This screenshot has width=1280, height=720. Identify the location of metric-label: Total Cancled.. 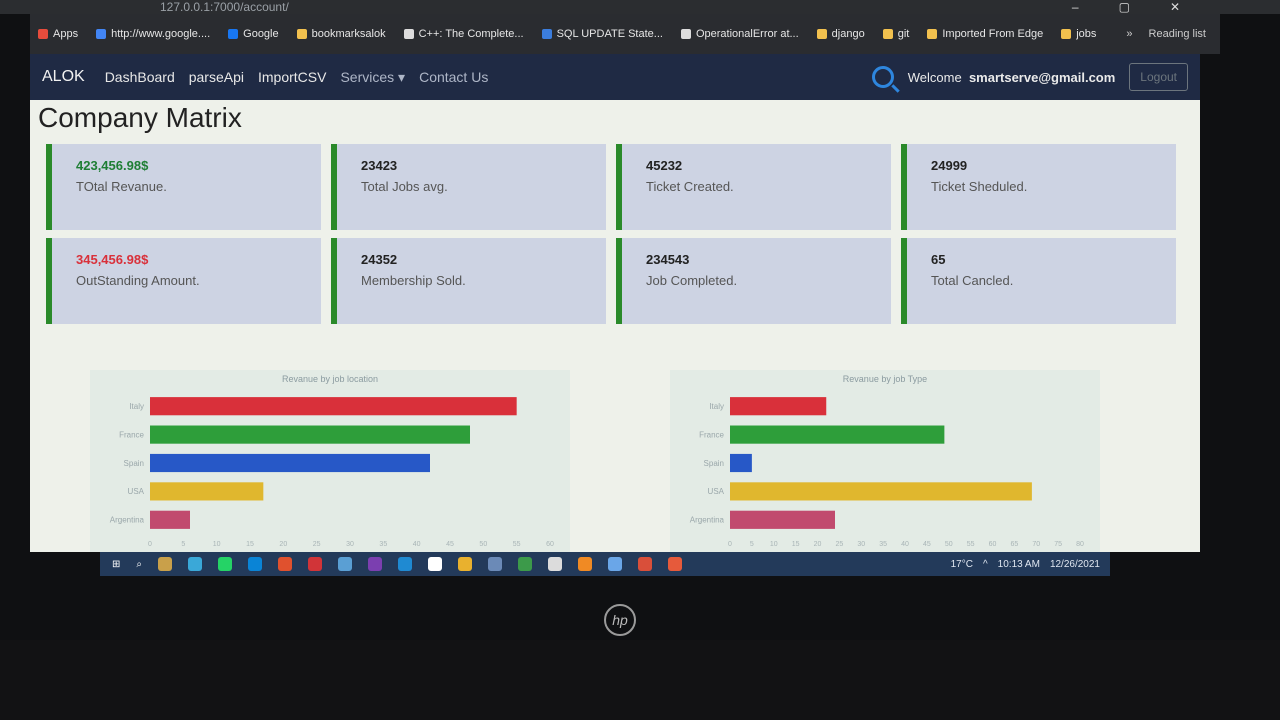
(972, 280).